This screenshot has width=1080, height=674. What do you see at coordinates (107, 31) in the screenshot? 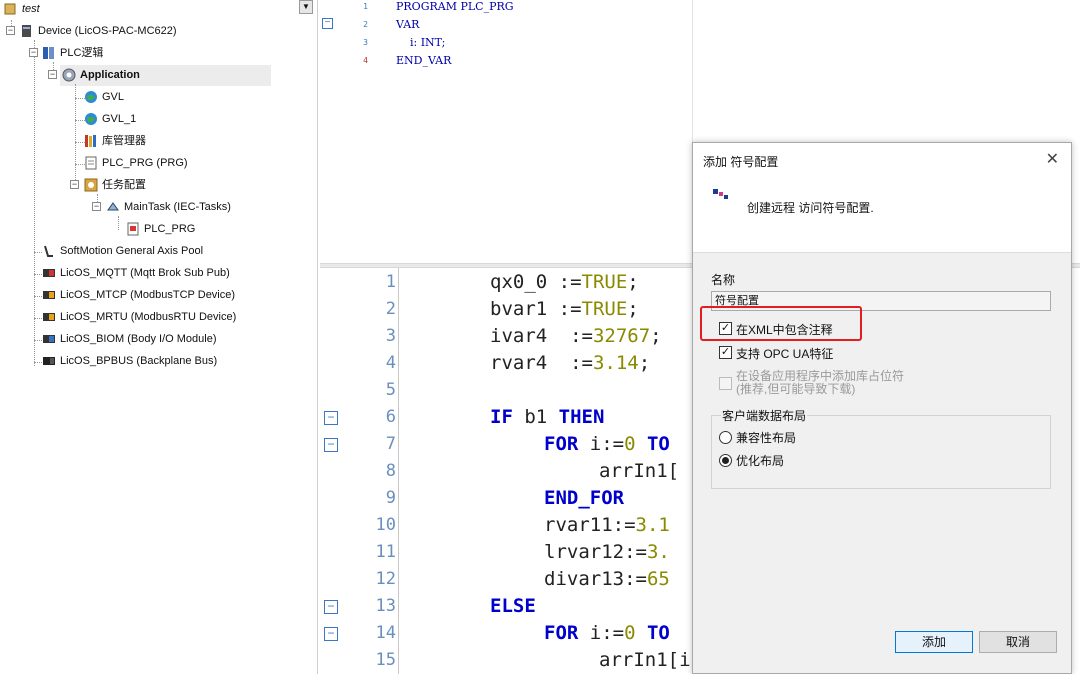
I see `tree-item-label: Device (LicOS-PAC-MC622)` at bounding box center [107, 31].